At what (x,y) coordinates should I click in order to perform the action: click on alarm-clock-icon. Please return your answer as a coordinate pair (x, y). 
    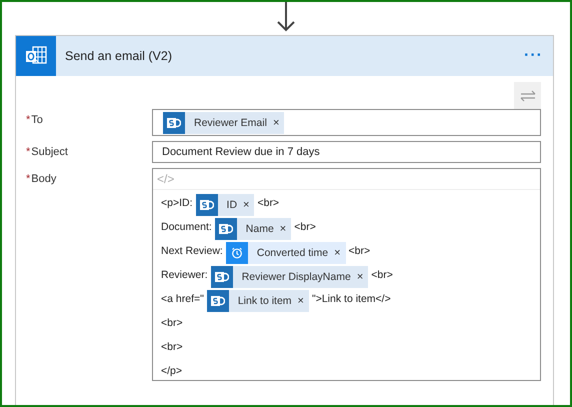
    Looking at the image, I should click on (237, 253).